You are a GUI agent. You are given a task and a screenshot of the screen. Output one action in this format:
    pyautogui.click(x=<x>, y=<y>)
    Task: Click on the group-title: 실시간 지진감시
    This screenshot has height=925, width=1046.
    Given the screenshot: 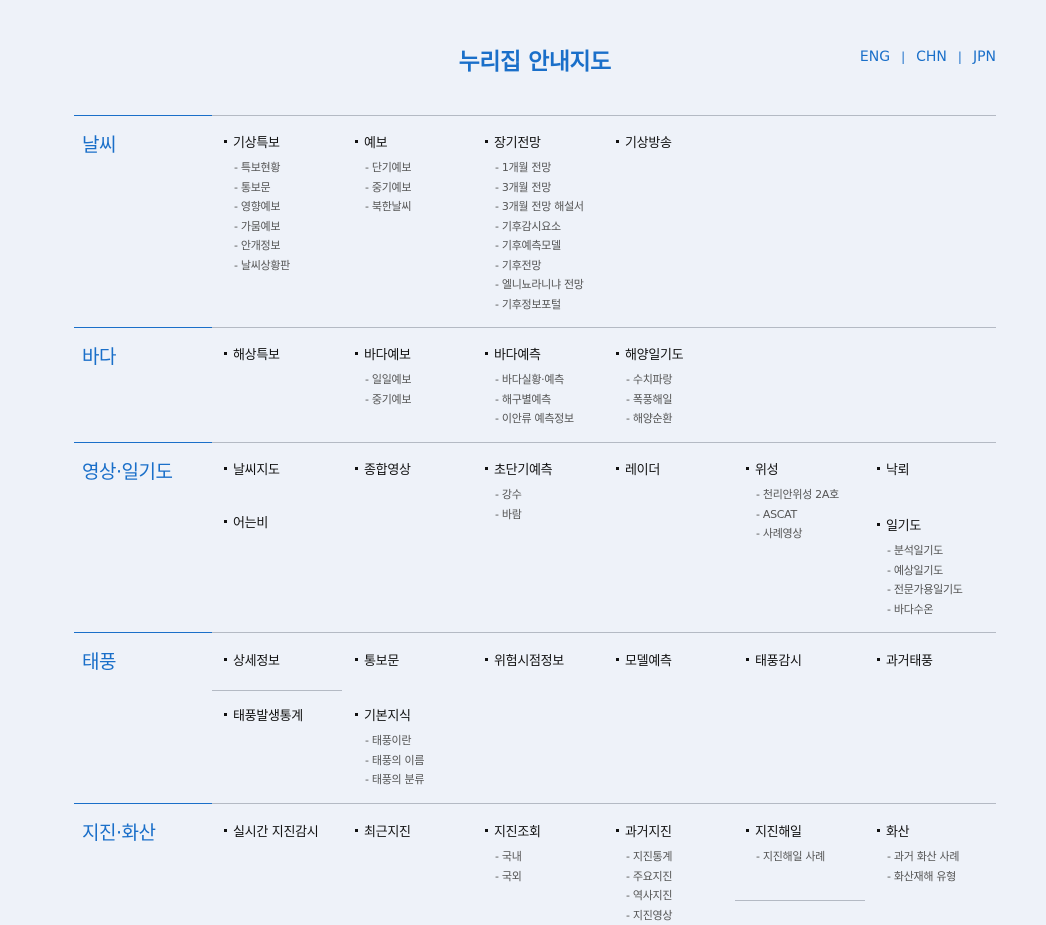 What is the action you would take?
    pyautogui.click(x=288, y=830)
    